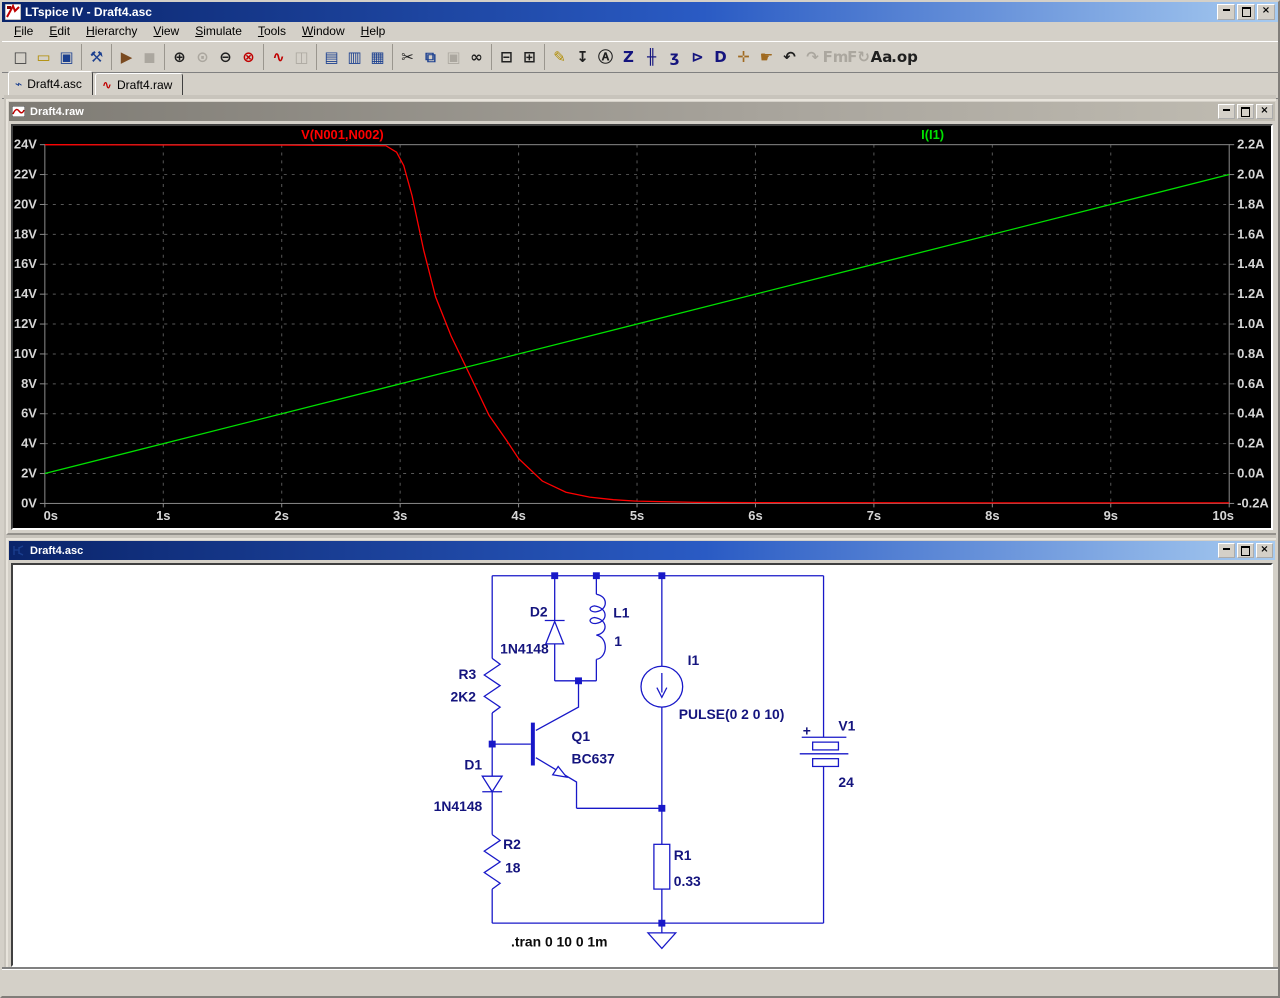 The width and height of the screenshot is (1280, 998). Describe the element at coordinates (1250, 323) in the screenshot. I see `y-right-tick-label: 1.0A` at that location.